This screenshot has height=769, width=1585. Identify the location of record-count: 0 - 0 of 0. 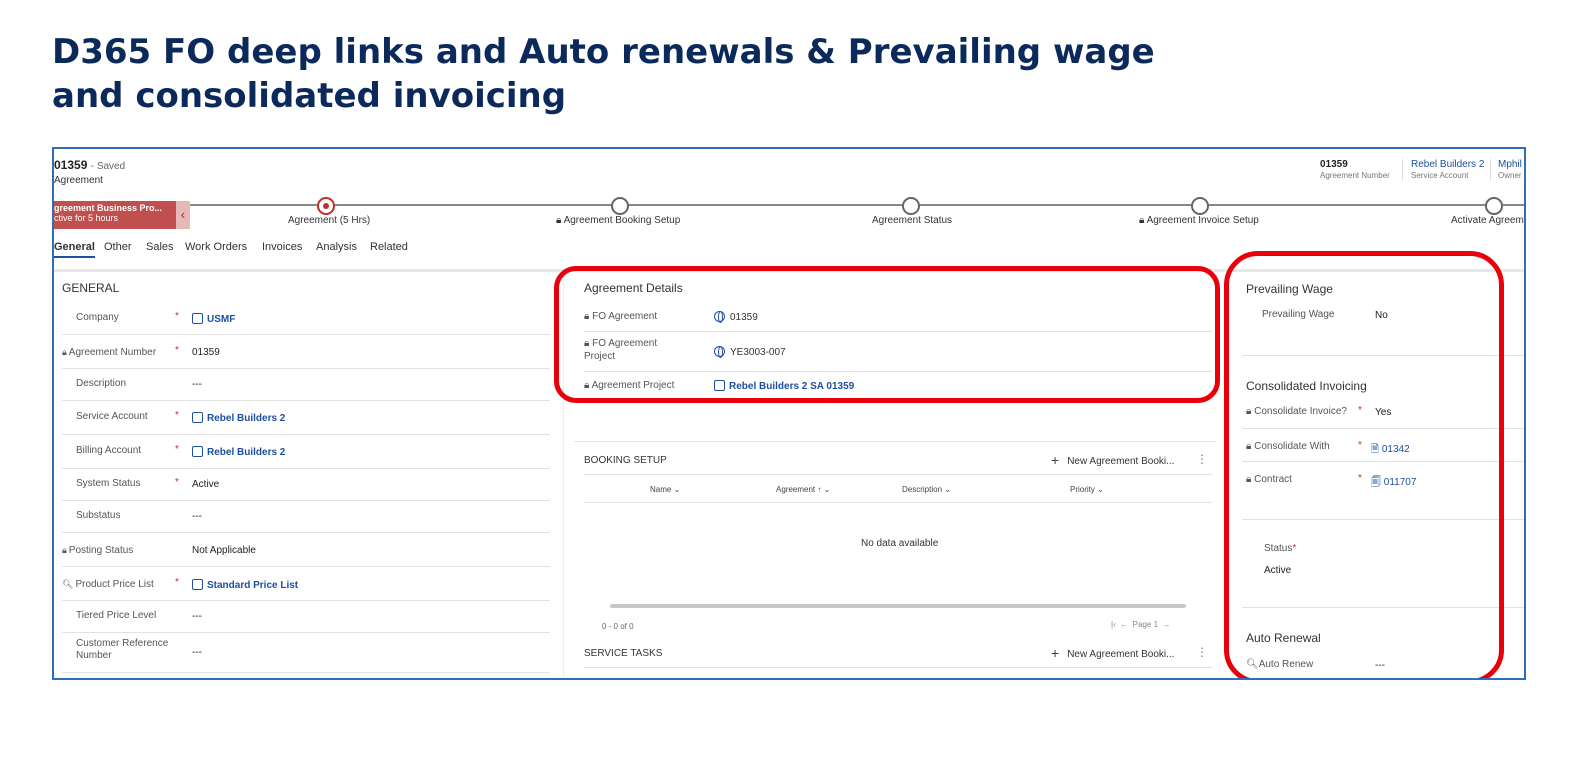
(618, 626).